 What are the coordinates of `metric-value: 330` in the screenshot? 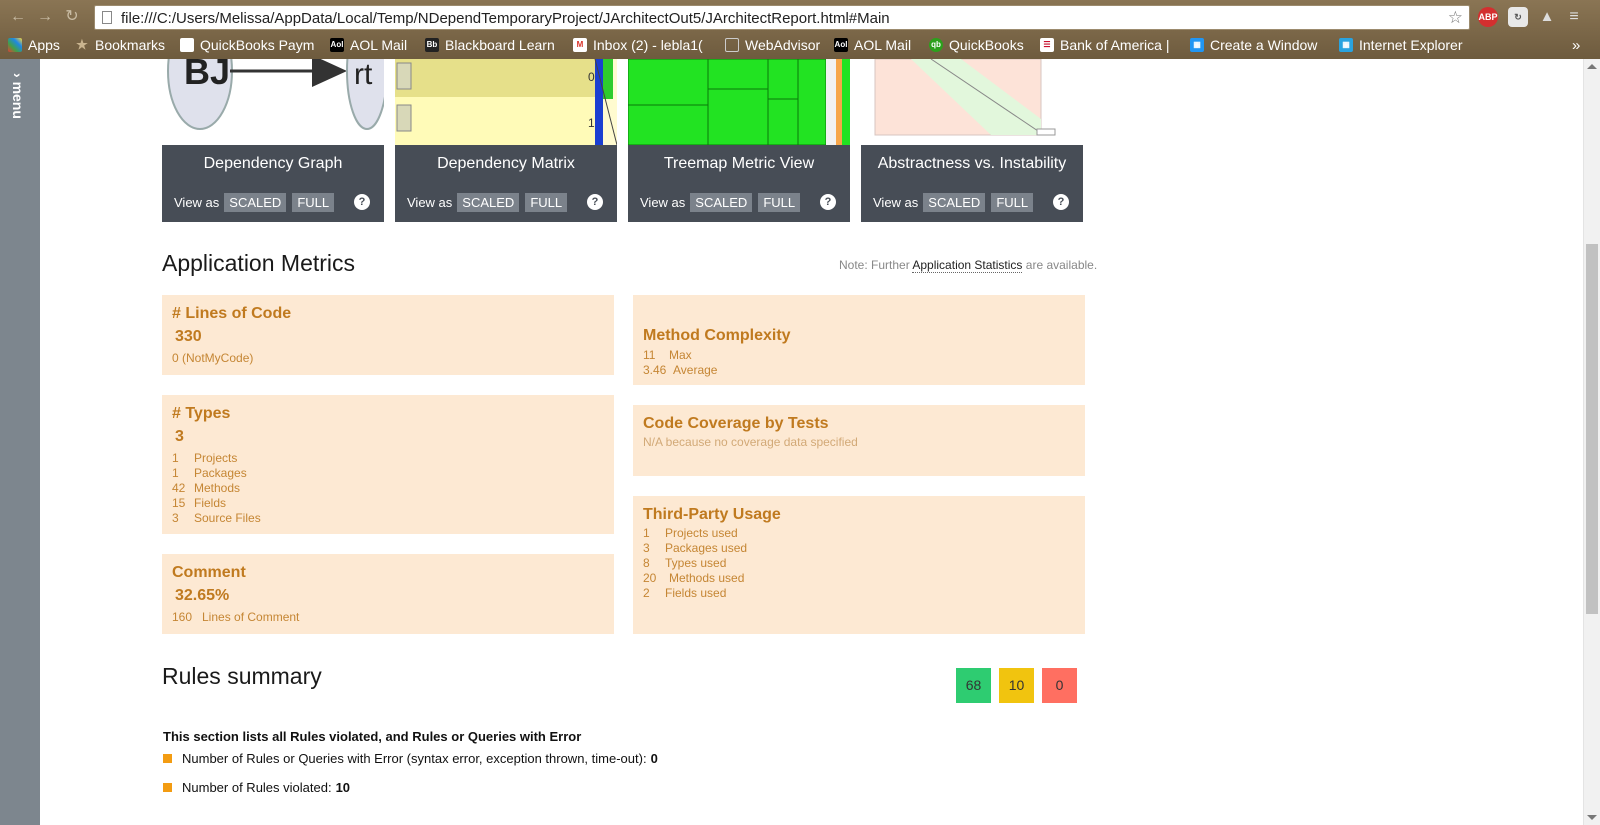 It's located at (188, 336).